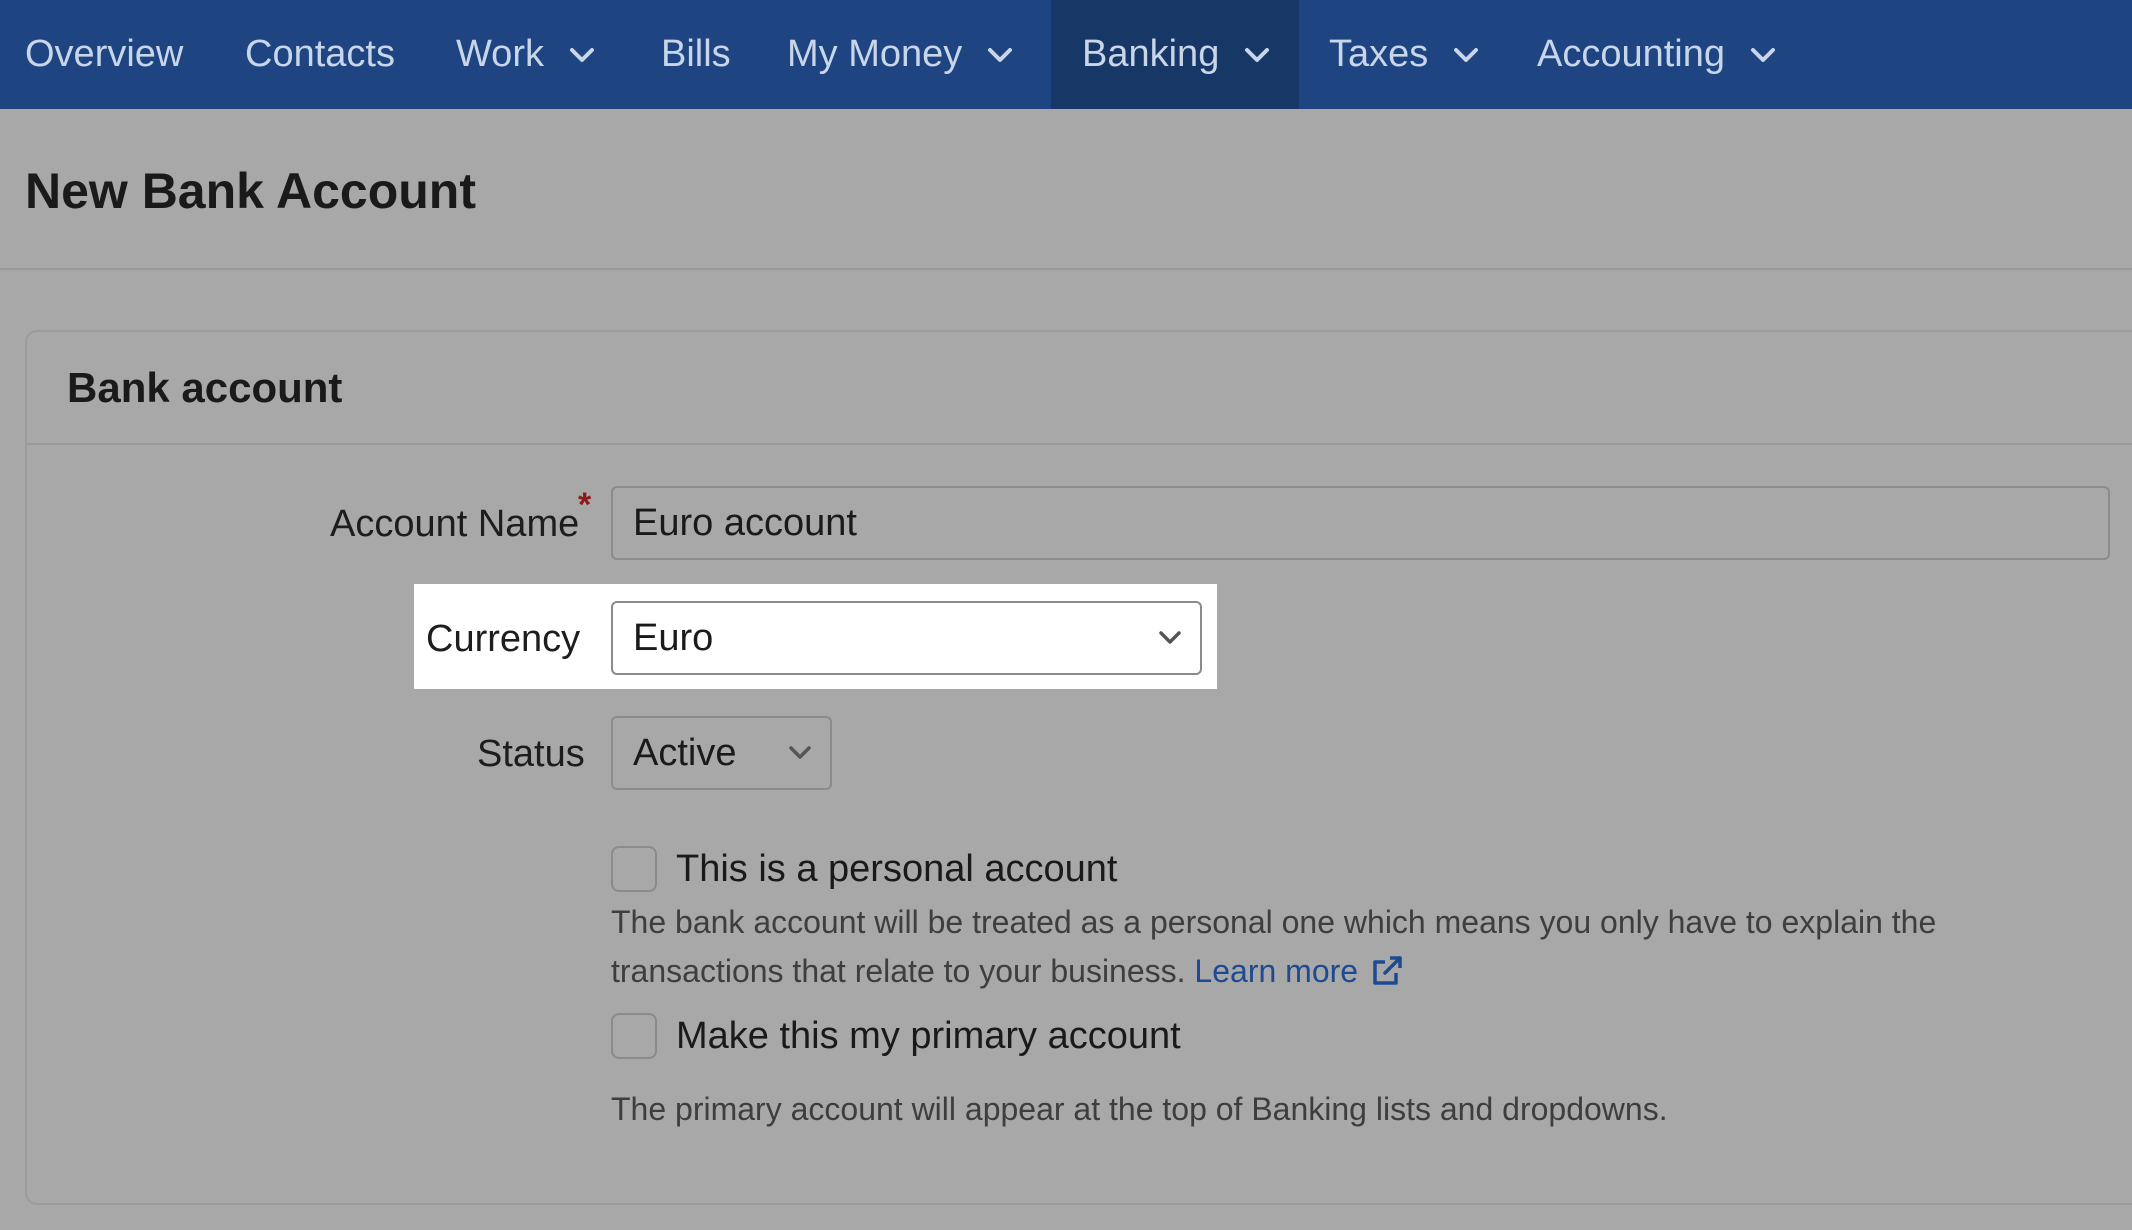 This screenshot has height=1230, width=2132. I want to click on nav-item-overview: Overview, so click(104, 54).